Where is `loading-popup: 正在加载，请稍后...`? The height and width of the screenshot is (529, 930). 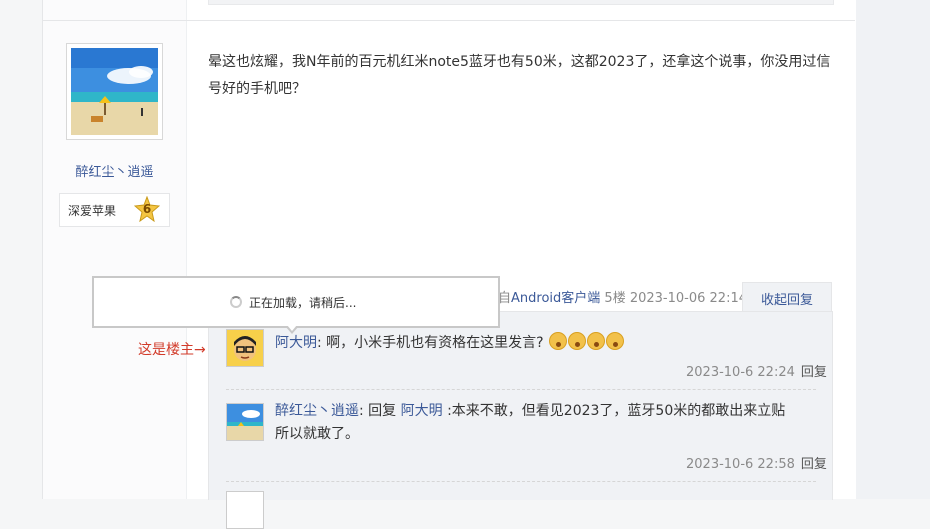
loading-popup: 正在加载，请稍后... is located at coordinates (296, 302).